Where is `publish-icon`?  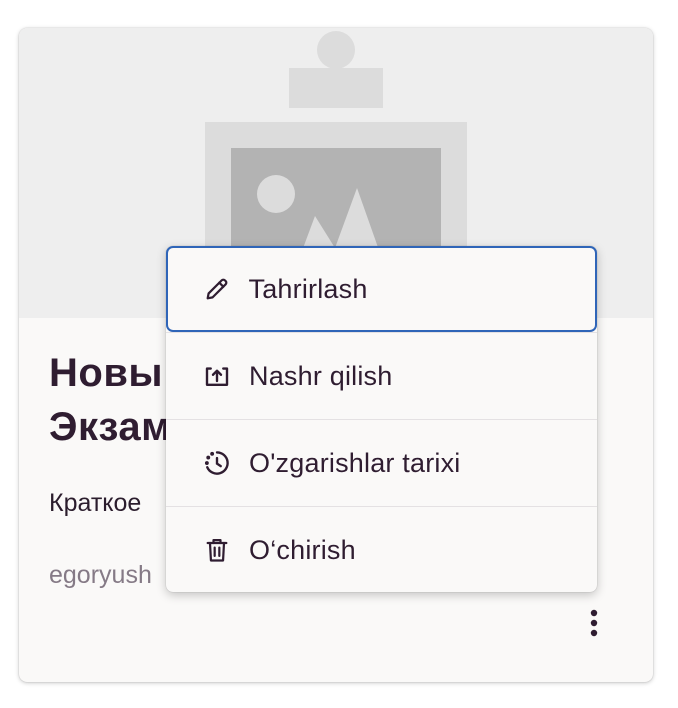 publish-icon is located at coordinates (217, 376).